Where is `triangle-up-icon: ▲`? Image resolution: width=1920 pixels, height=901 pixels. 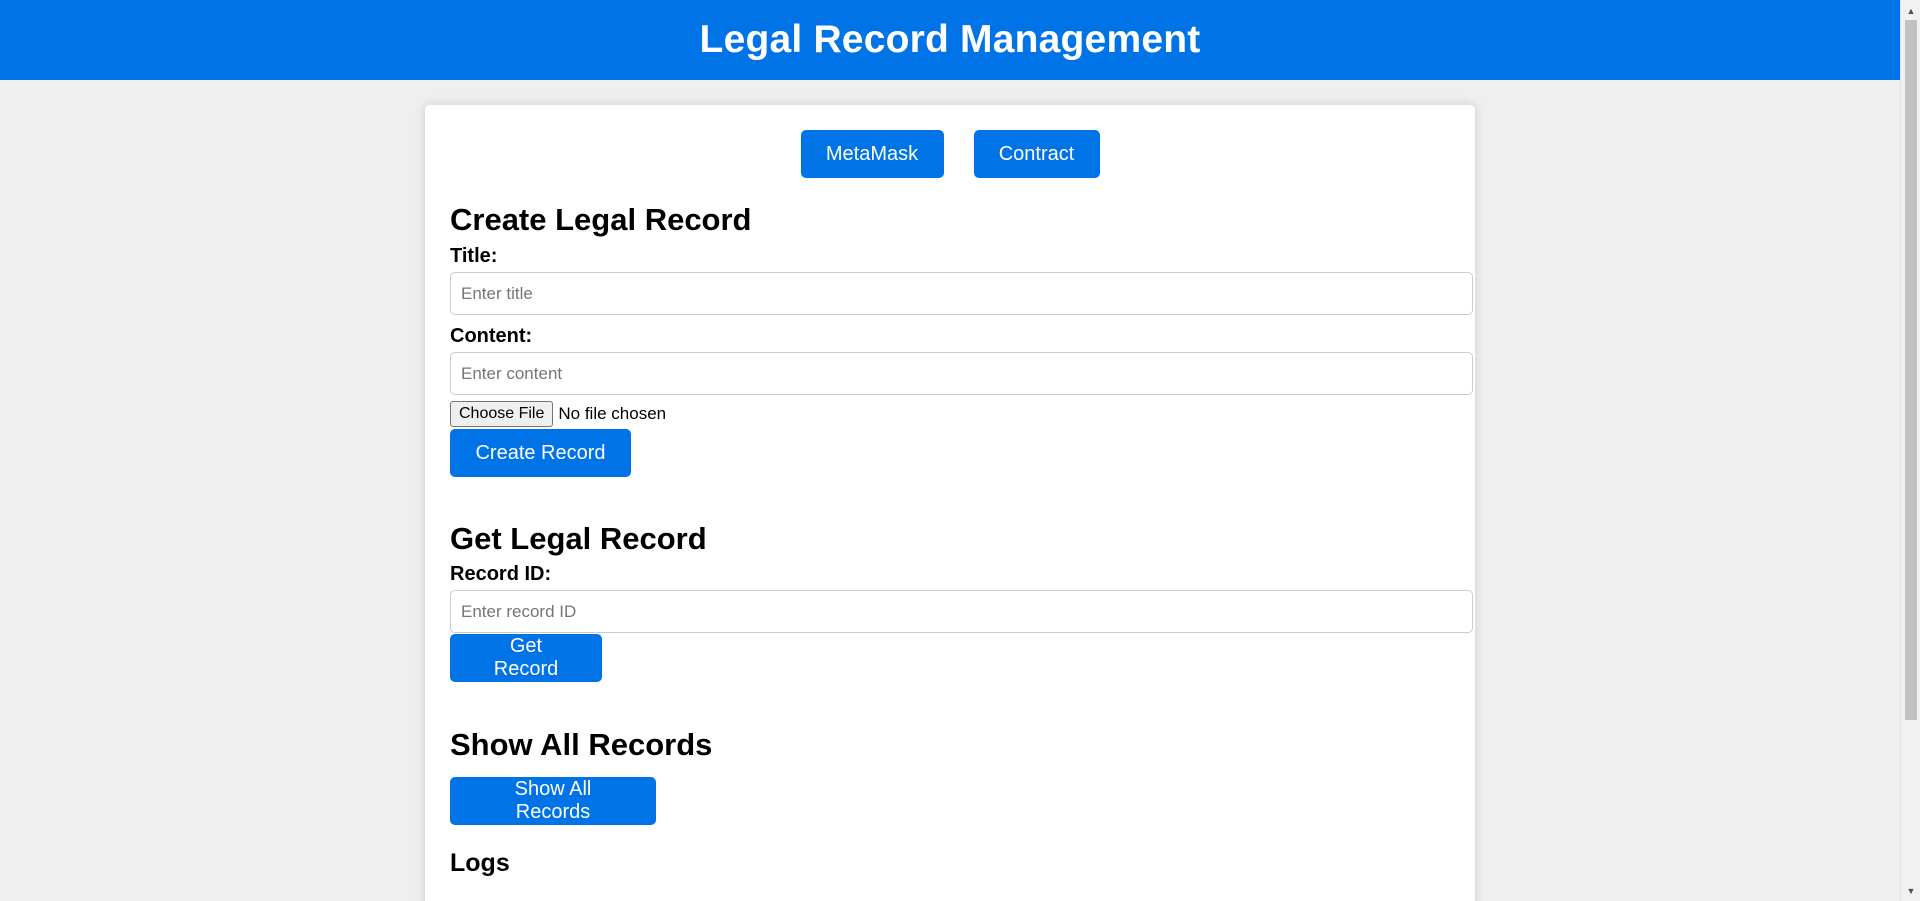 triangle-up-icon: ▲ is located at coordinates (1910, 10).